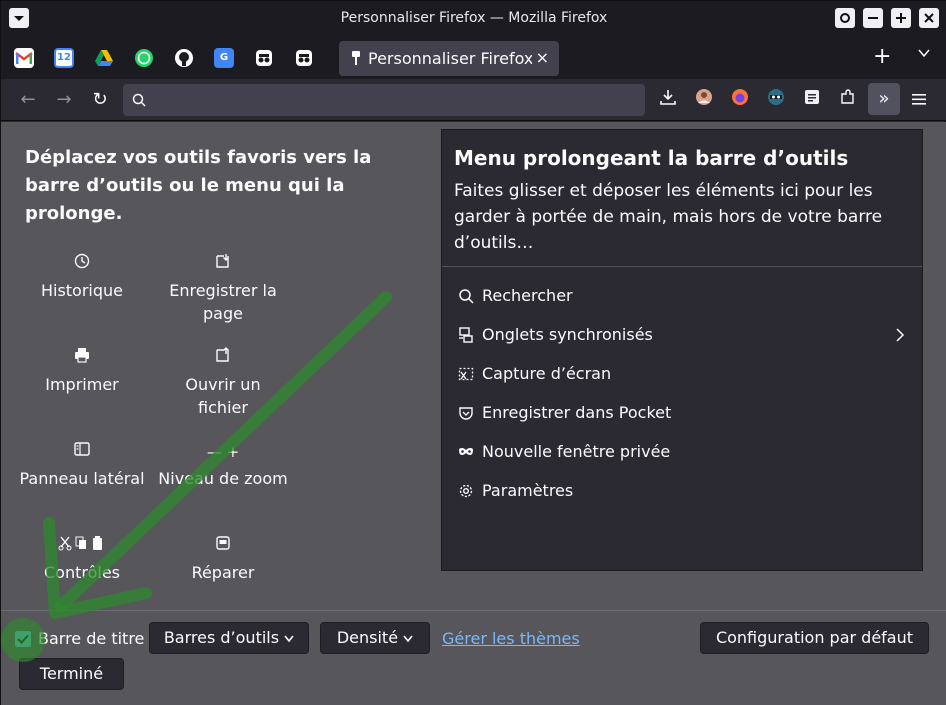  Describe the element at coordinates (144, 58) in the screenshot. I see `whatsapp-icon` at that location.